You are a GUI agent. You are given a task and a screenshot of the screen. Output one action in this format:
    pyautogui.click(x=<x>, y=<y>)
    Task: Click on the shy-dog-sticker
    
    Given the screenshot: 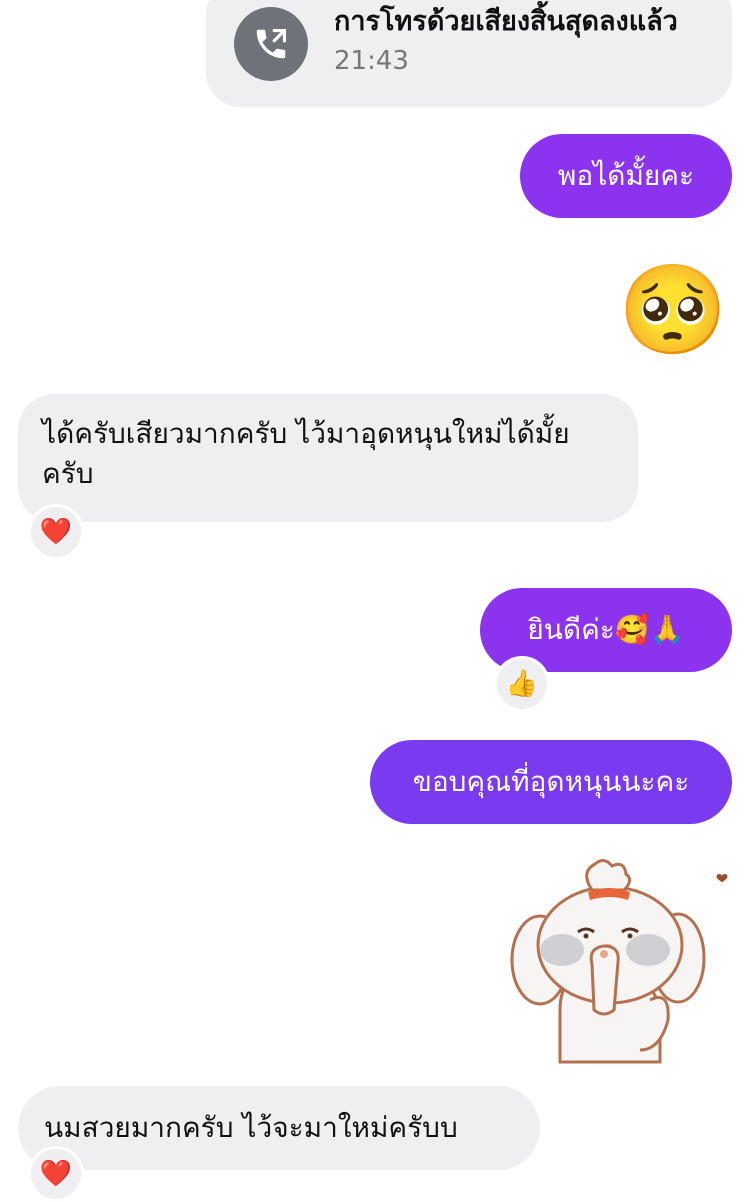 What is the action you would take?
    pyautogui.click(x=620, y=957)
    